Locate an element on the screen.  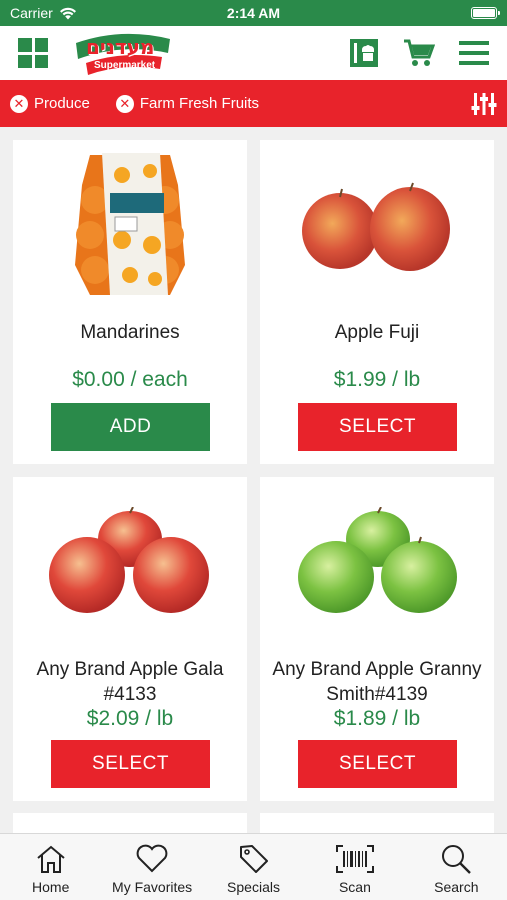
carrier-info: Carrier is located at coordinates (43, 13).